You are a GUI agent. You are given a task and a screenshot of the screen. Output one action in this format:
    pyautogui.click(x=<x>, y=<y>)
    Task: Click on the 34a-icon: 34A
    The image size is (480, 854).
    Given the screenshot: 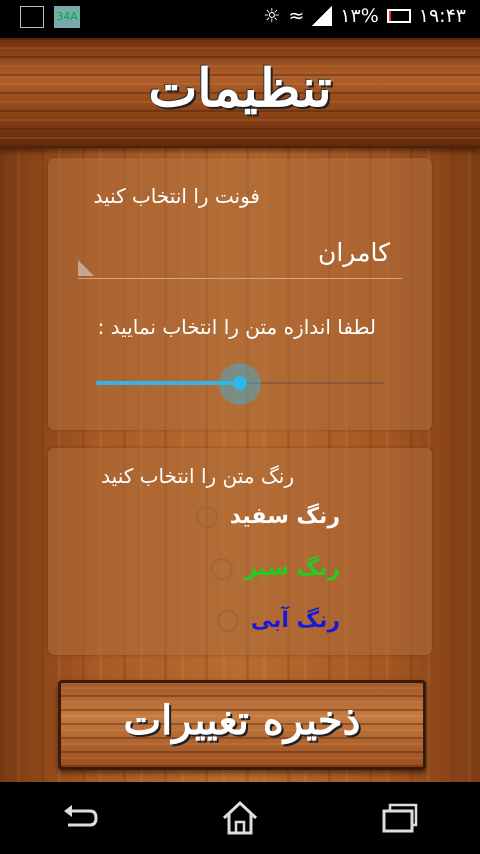 What is the action you would take?
    pyautogui.click(x=67, y=17)
    